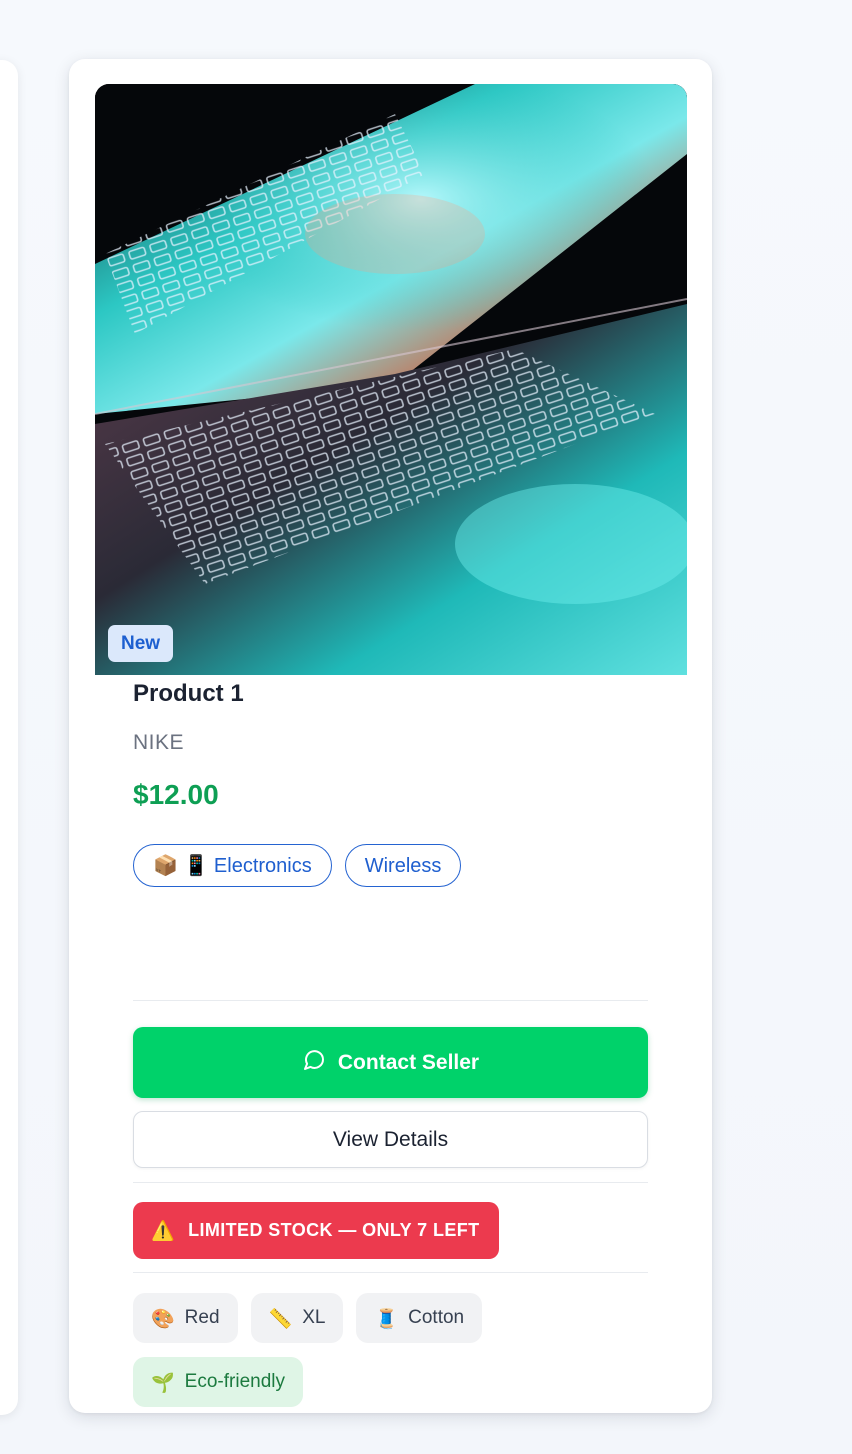 The width and height of the screenshot is (852, 1454). Describe the element at coordinates (314, 1317) in the screenshot. I see `attr-label: XL` at that location.